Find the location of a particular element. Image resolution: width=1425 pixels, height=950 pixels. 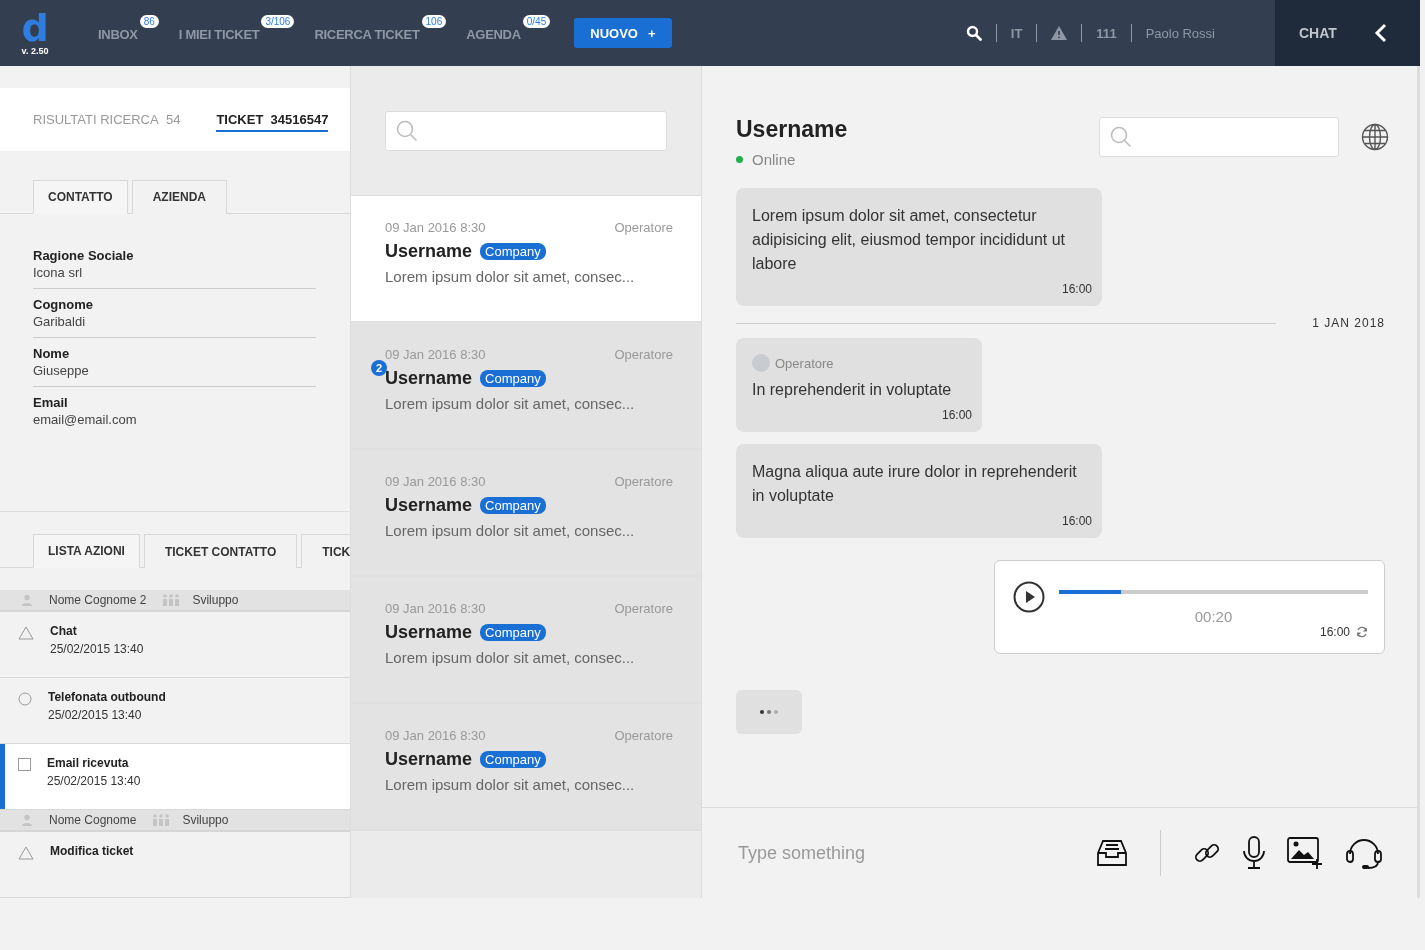

typing-indicator is located at coordinates (769, 712).